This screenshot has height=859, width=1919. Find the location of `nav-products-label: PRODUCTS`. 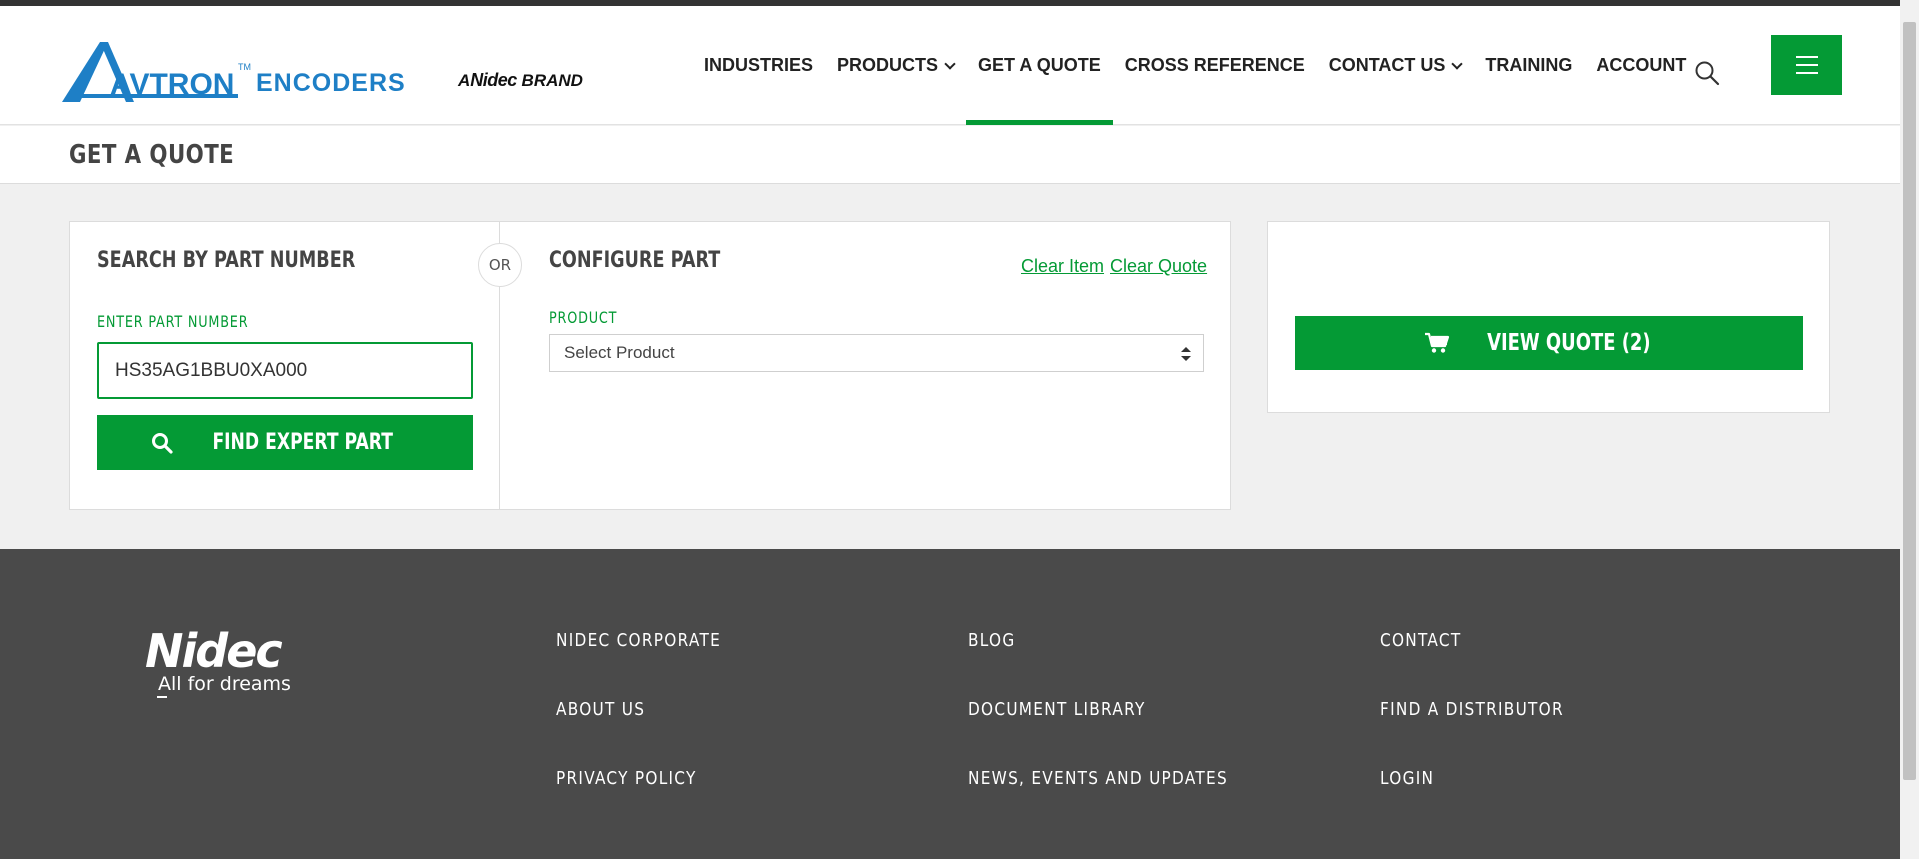

nav-products-label: PRODUCTS is located at coordinates (888, 65).